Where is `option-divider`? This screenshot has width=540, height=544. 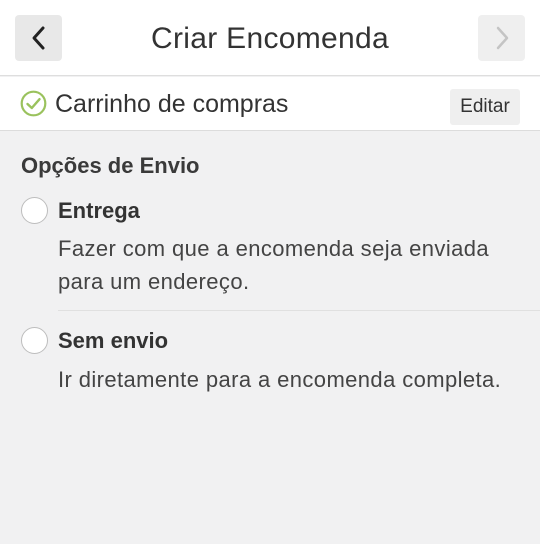 option-divider is located at coordinates (299, 310).